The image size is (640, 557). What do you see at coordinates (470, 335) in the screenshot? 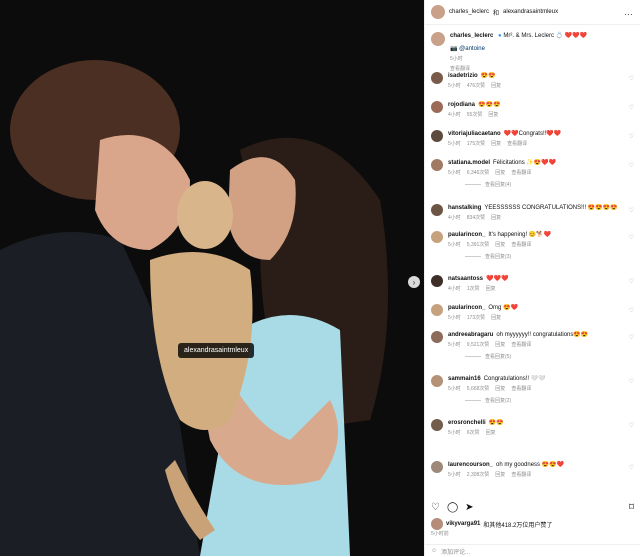
I see `comment-username: andreeabragaru` at bounding box center [470, 335].